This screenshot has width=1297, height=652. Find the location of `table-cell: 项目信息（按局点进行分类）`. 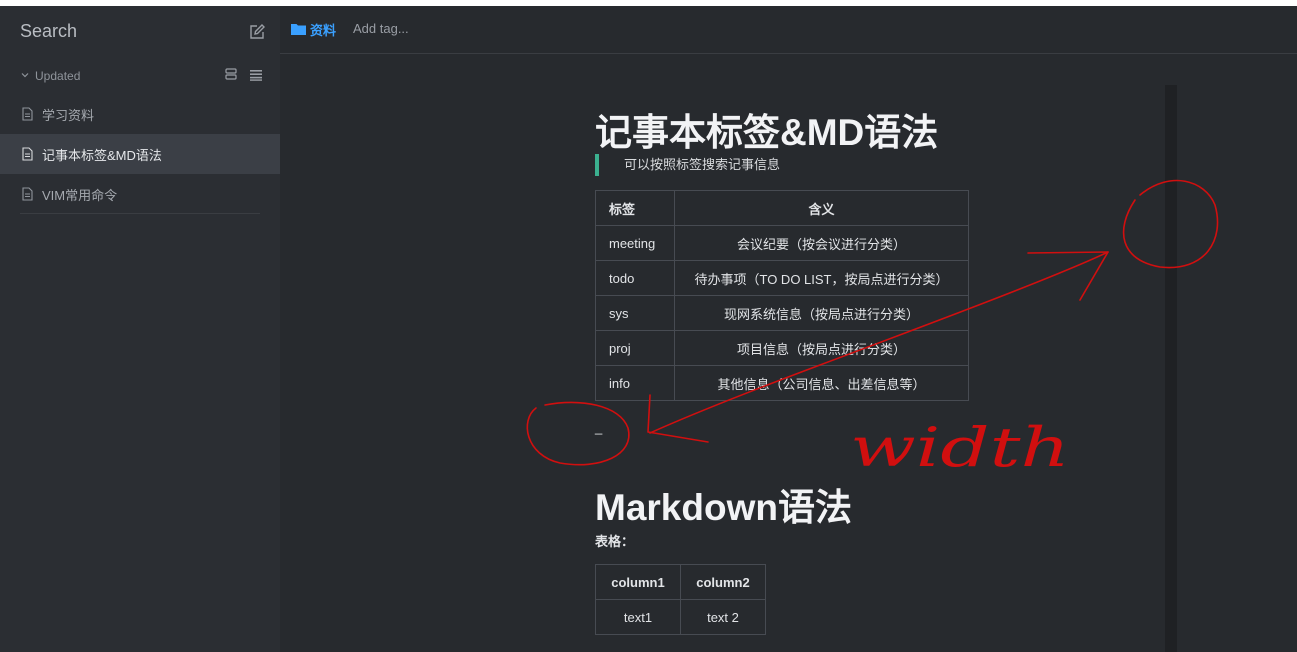

table-cell: 项目信息（按局点进行分类） is located at coordinates (821, 348).